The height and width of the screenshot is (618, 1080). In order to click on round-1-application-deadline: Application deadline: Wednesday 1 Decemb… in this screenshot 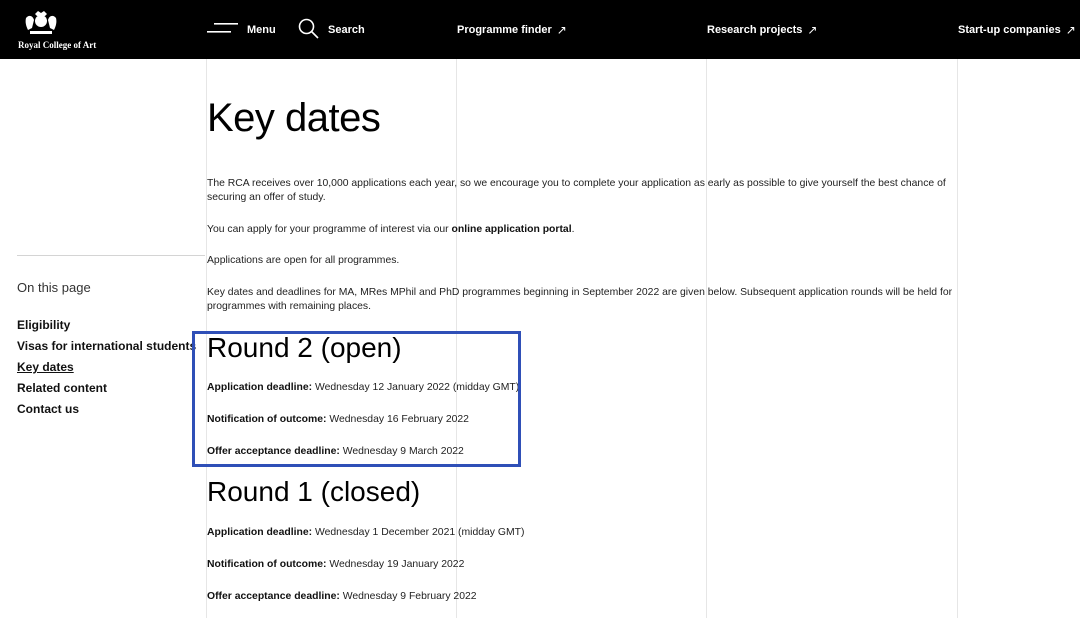, I will do `click(365, 532)`.